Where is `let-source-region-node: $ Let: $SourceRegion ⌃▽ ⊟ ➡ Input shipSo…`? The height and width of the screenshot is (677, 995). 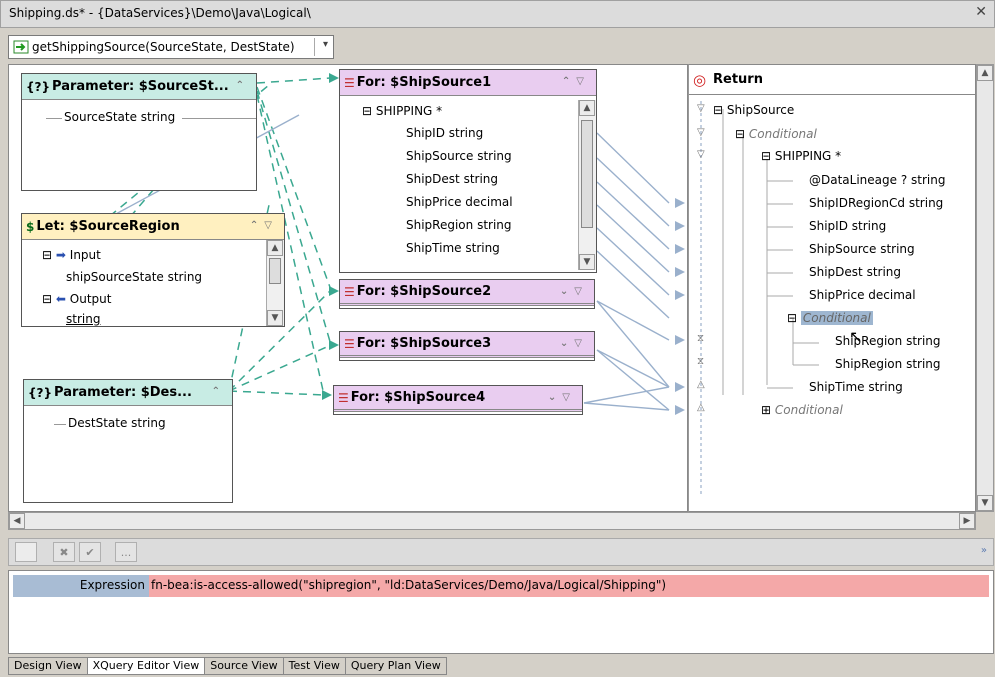 let-source-region-node: $ Let: $SourceRegion ⌃▽ ⊟ ➡ Input shipSo… is located at coordinates (153, 270).